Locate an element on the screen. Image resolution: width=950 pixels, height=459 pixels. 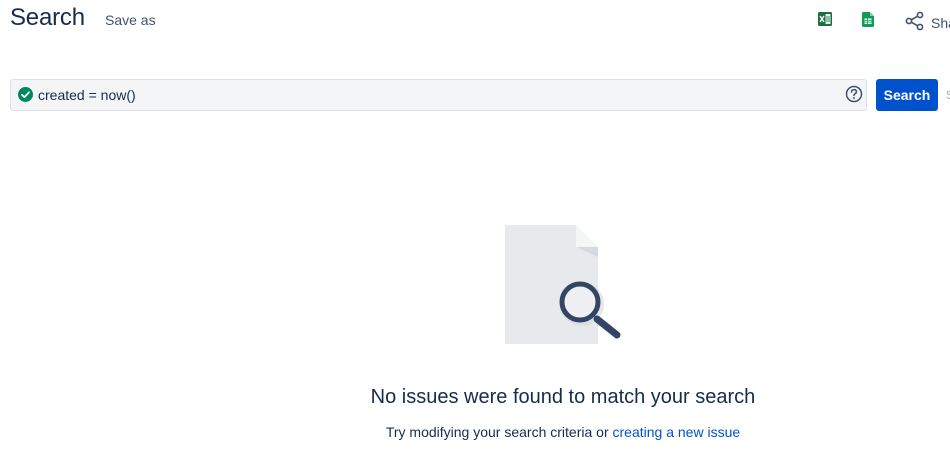
excel-icon is located at coordinates (825, 21).